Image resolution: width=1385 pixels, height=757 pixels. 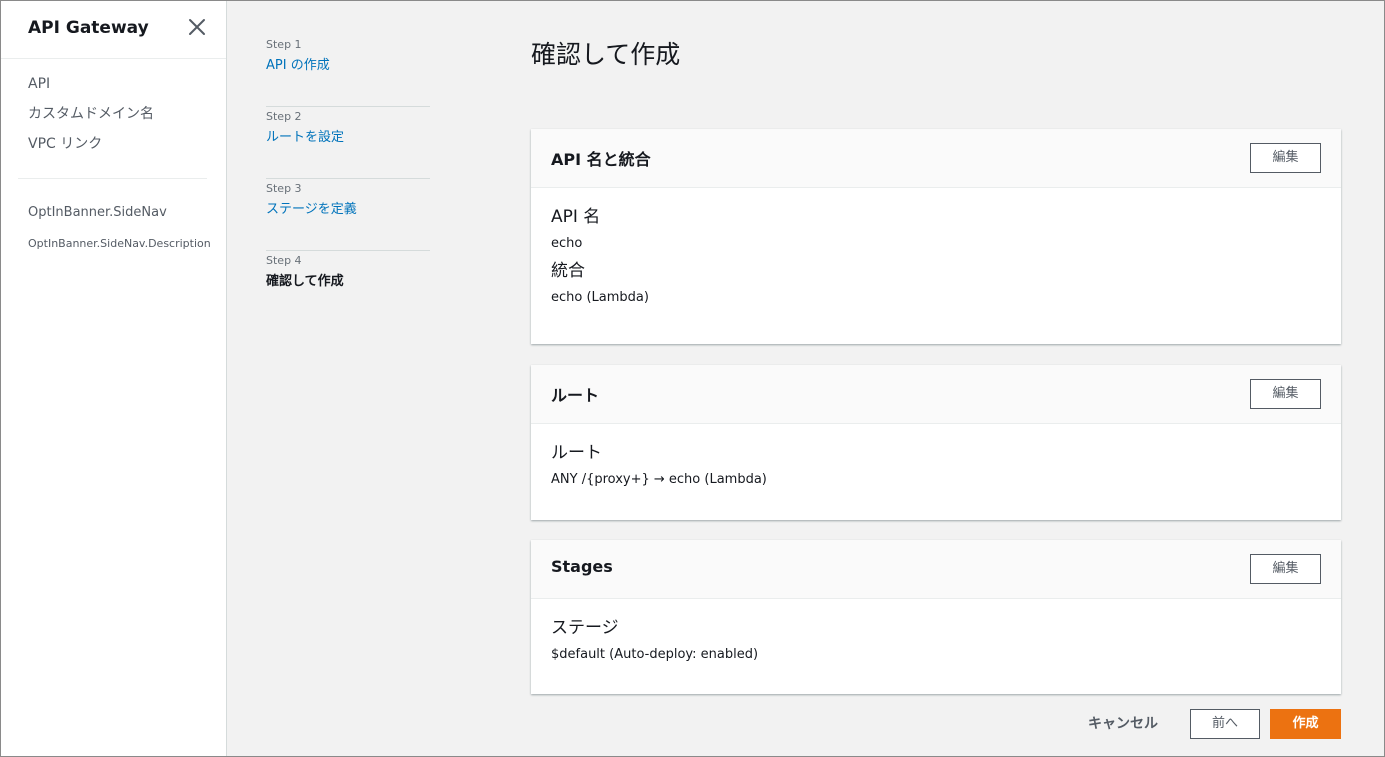 I want to click on optin-banner-title: OptInBanner.SideNav, so click(x=97, y=212).